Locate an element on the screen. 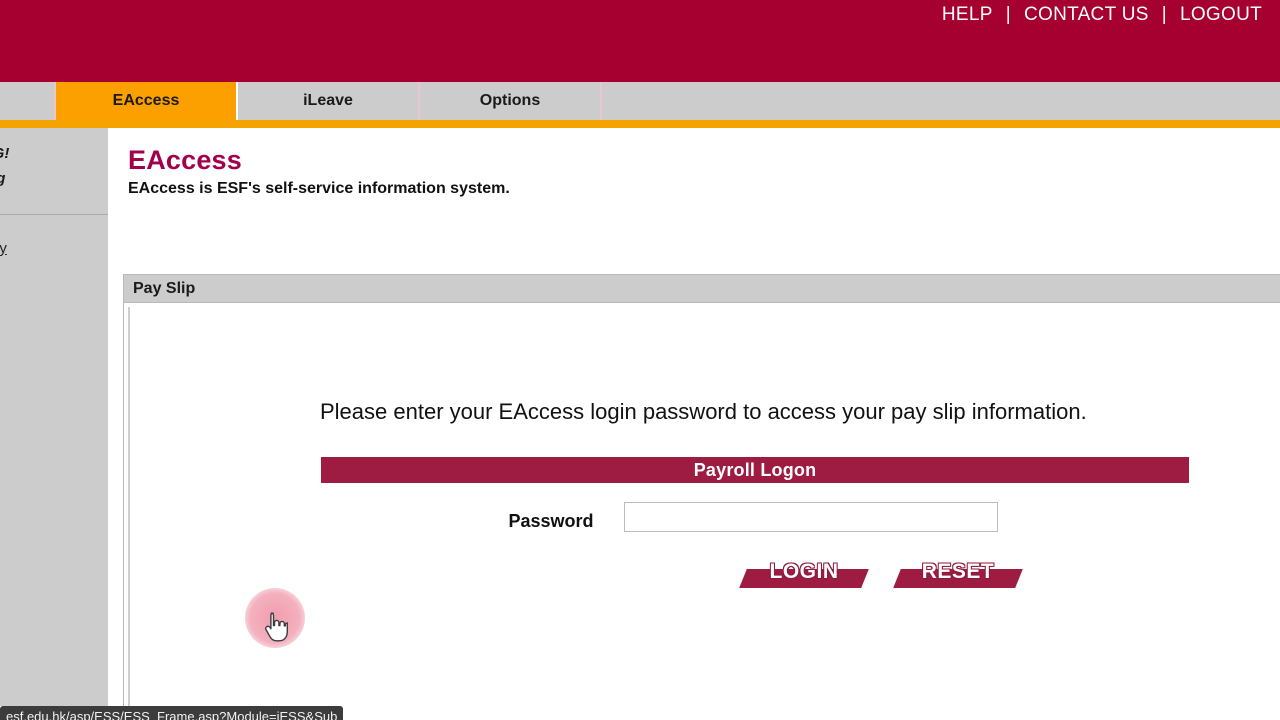 This screenshot has height=720, width=1280. tab-ileave-label: iLeave is located at coordinates (328, 100).